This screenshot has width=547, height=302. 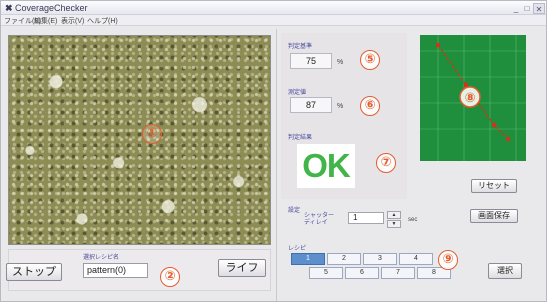 What do you see at coordinates (72, 21) in the screenshot?
I see `menu-view: 表示(V)` at bounding box center [72, 21].